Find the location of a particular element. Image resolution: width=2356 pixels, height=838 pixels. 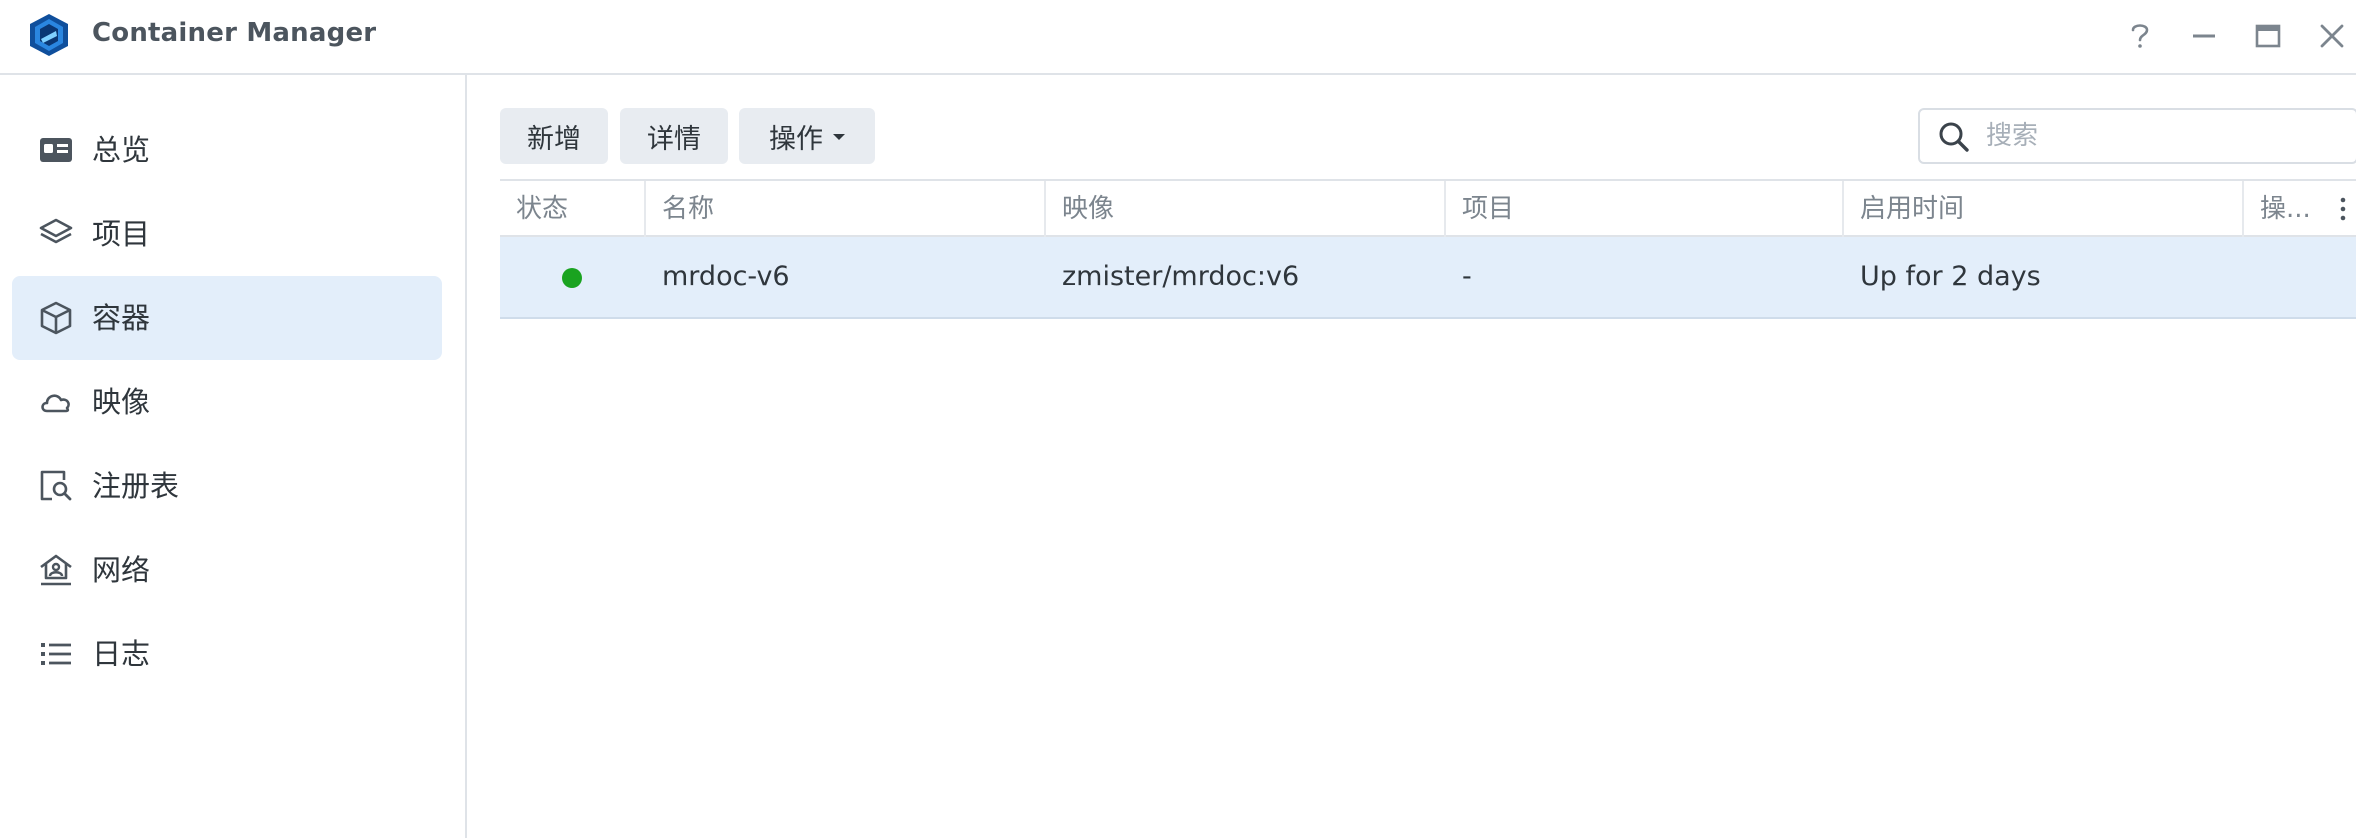

add-button-label: 新增 is located at coordinates (554, 139).